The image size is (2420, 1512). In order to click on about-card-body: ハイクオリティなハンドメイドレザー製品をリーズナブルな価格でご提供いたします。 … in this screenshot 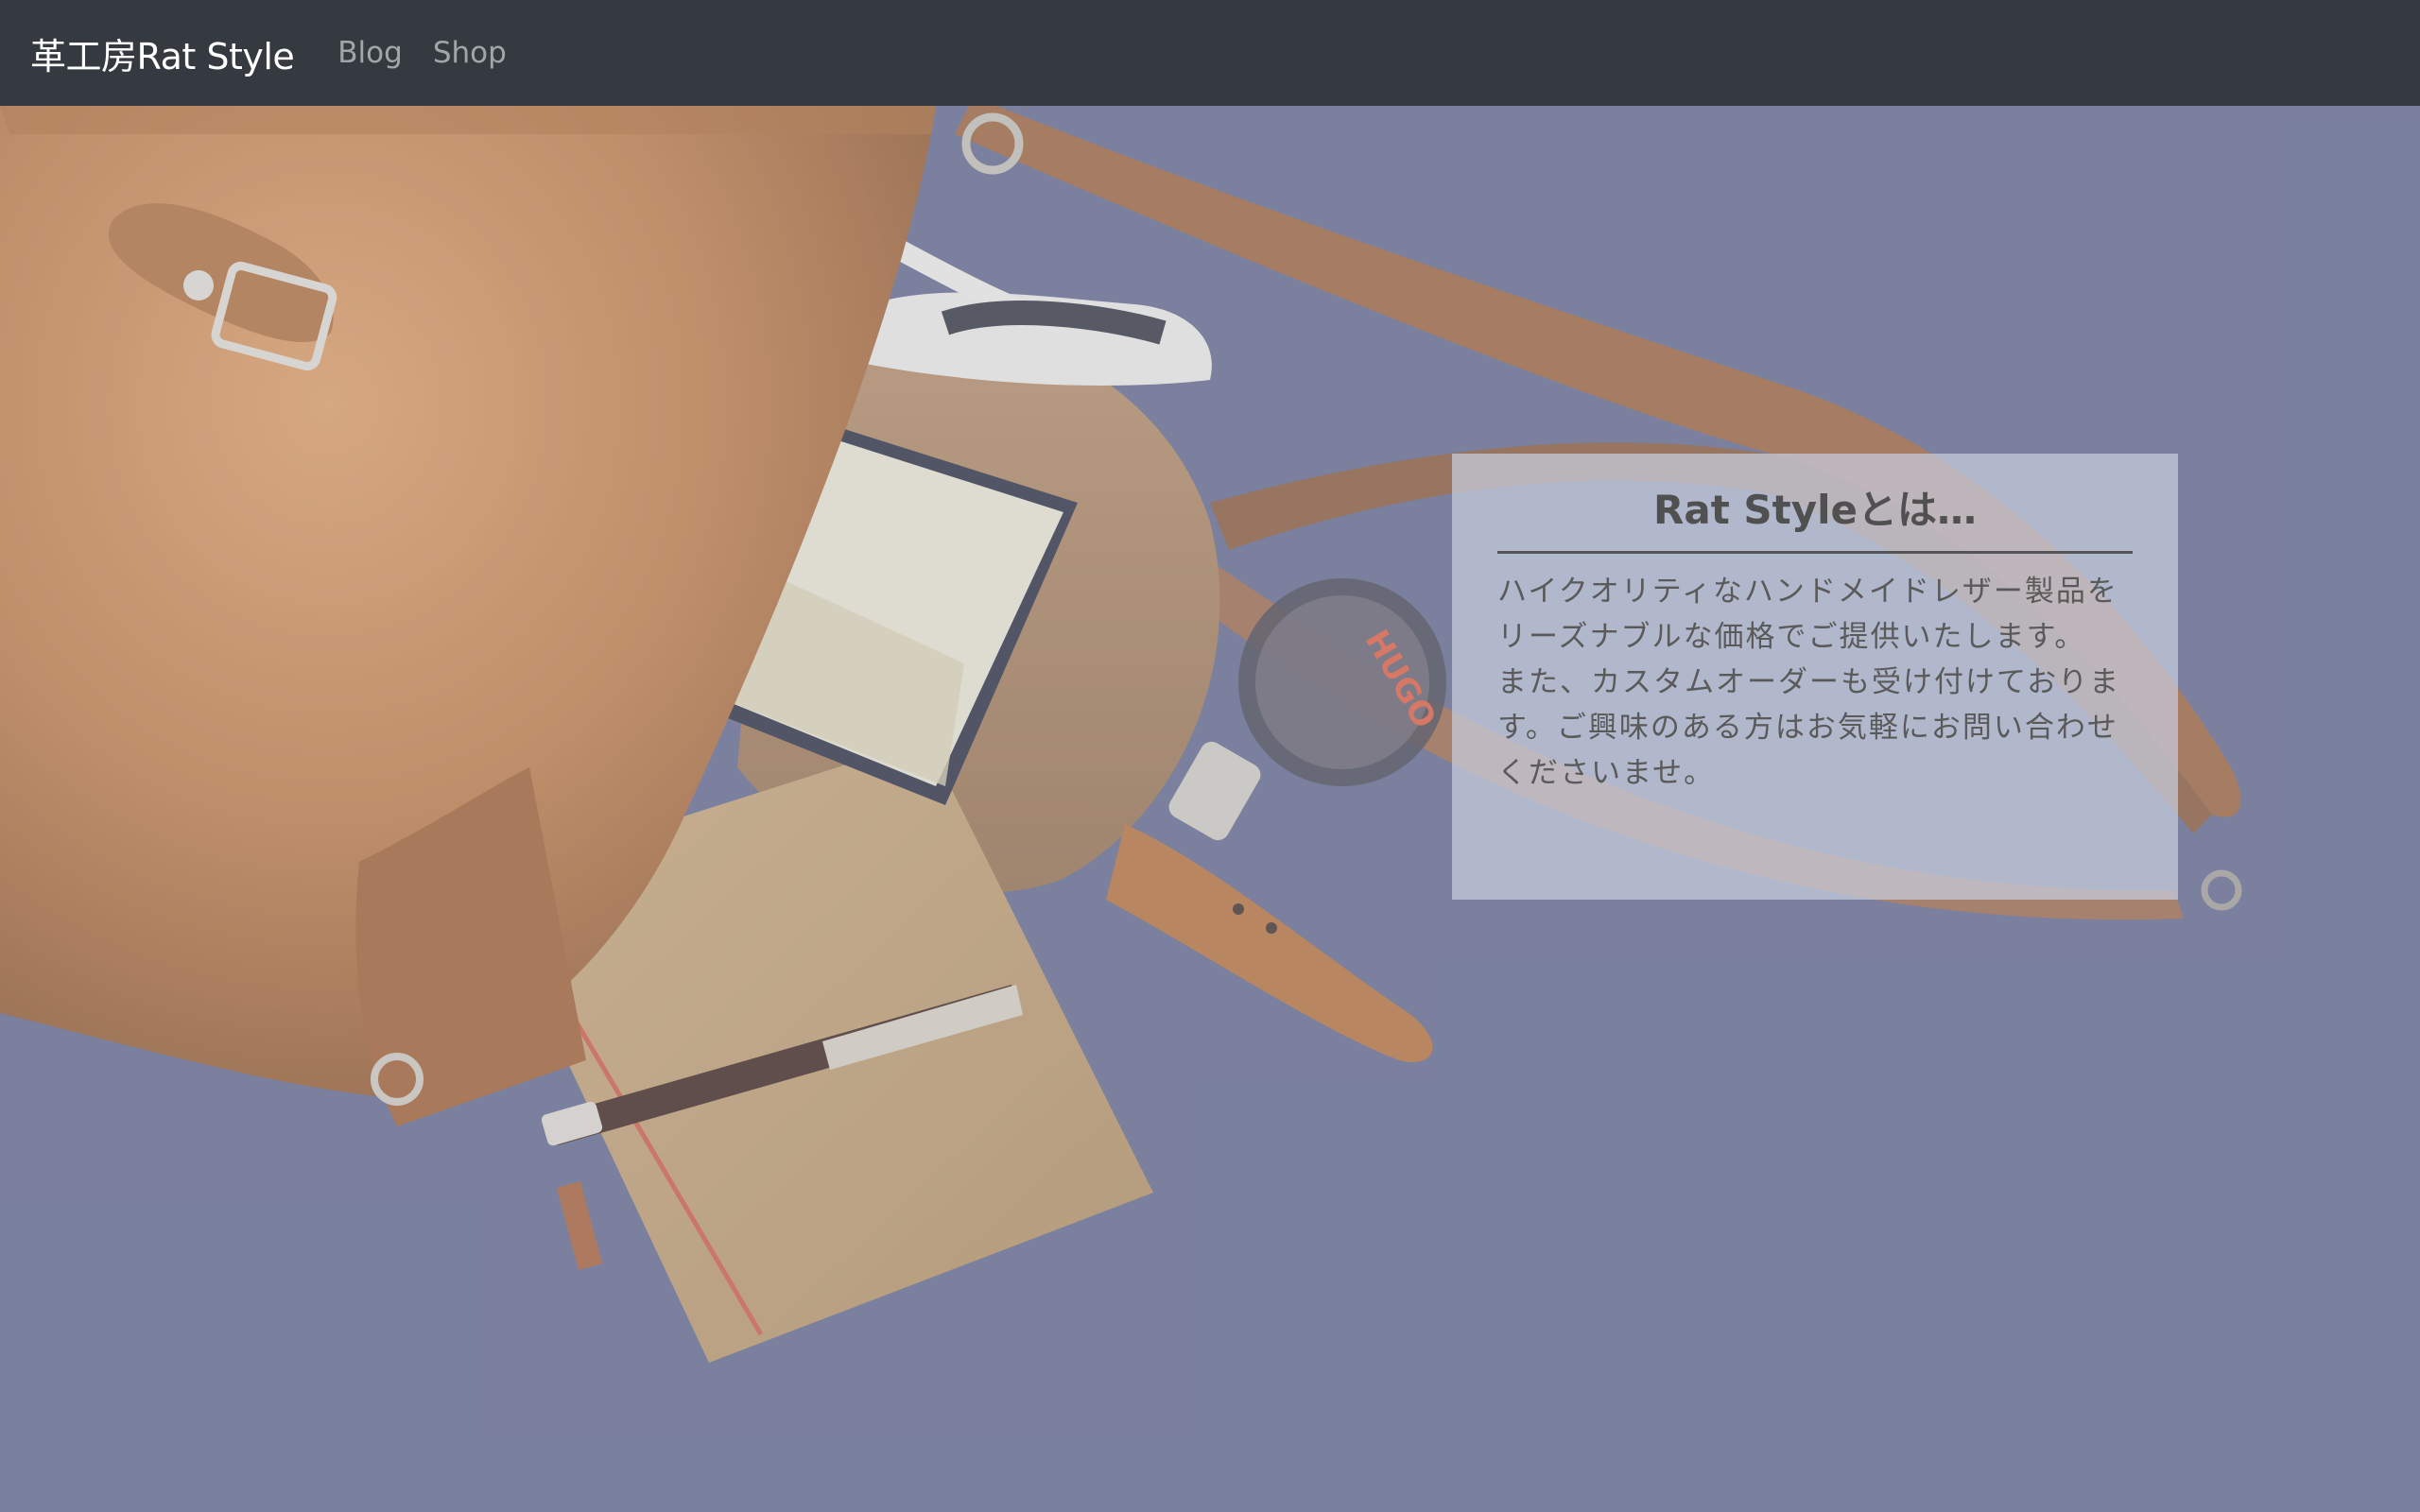, I will do `click(1815, 682)`.